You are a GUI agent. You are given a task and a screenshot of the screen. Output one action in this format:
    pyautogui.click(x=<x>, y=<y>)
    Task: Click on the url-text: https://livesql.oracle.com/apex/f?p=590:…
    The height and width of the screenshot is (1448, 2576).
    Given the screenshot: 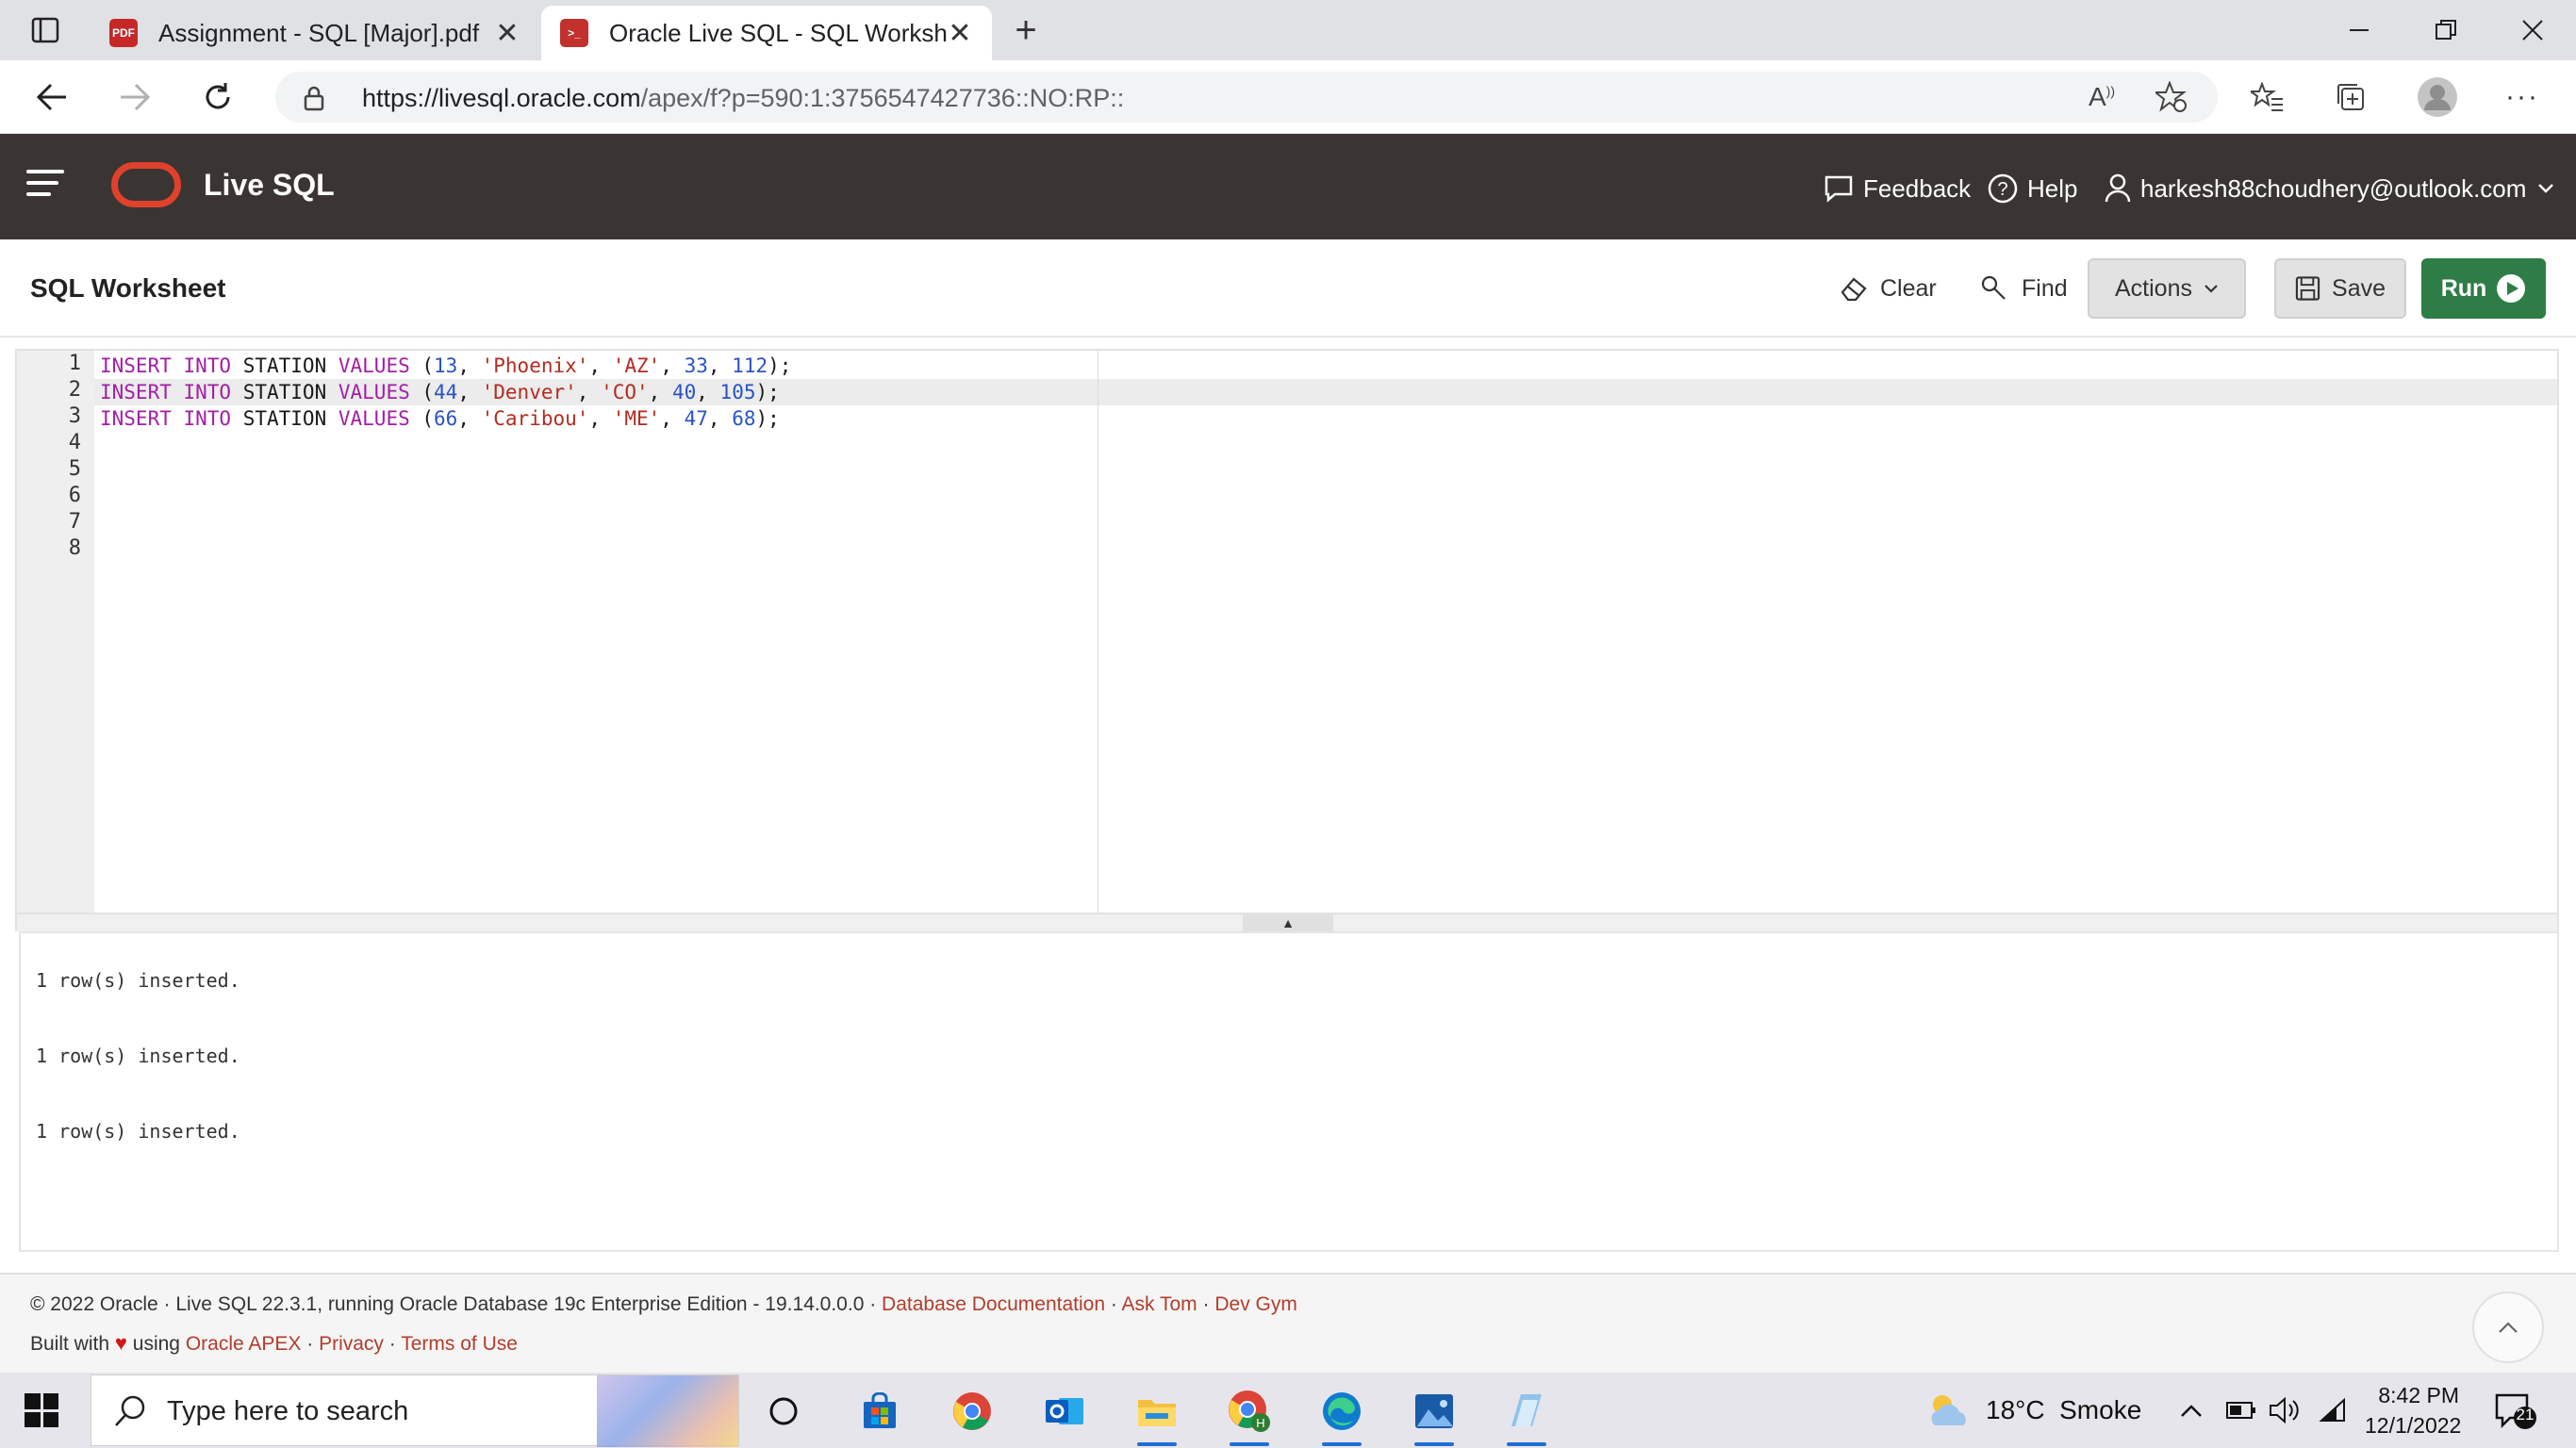 What is the action you would take?
    pyautogui.click(x=743, y=98)
    